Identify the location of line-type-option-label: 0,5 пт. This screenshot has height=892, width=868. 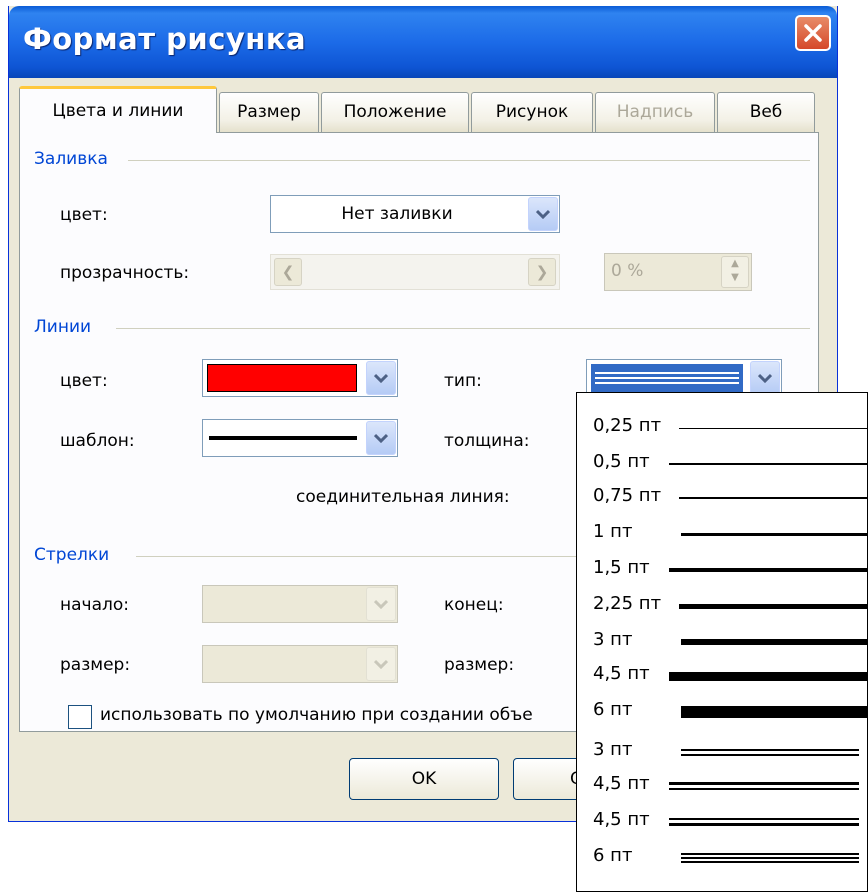
(621, 461).